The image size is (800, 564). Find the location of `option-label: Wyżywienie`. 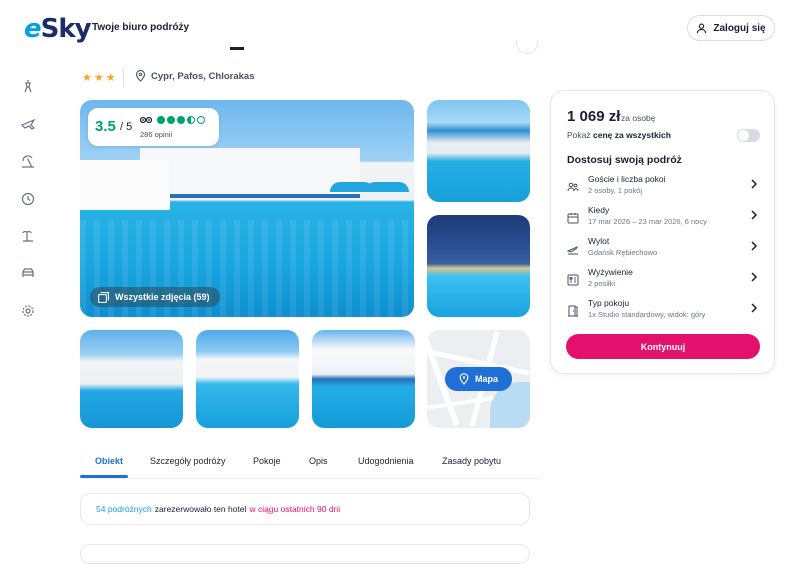

option-label: Wyżywienie is located at coordinates (610, 272).